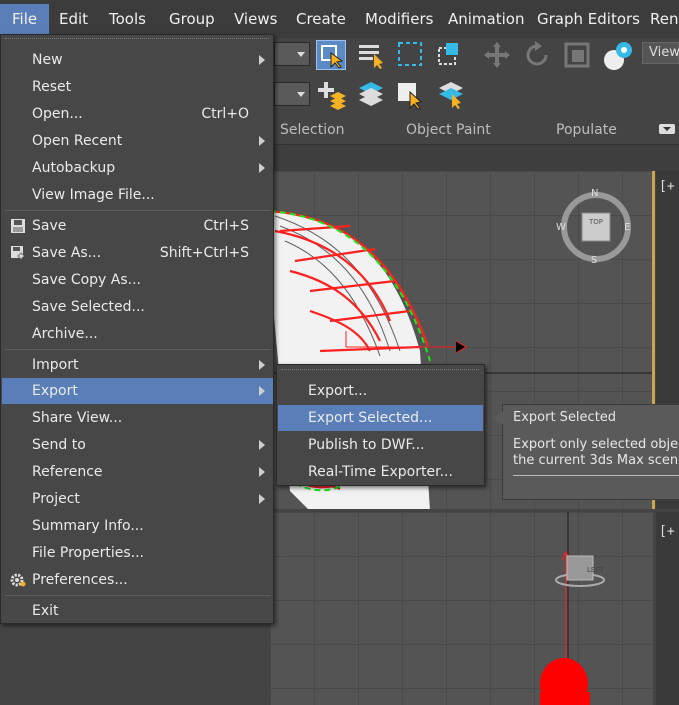 This screenshot has height=705, width=679. What do you see at coordinates (588, 20) in the screenshot?
I see `menu-graph-editors: Graph Editors` at bounding box center [588, 20].